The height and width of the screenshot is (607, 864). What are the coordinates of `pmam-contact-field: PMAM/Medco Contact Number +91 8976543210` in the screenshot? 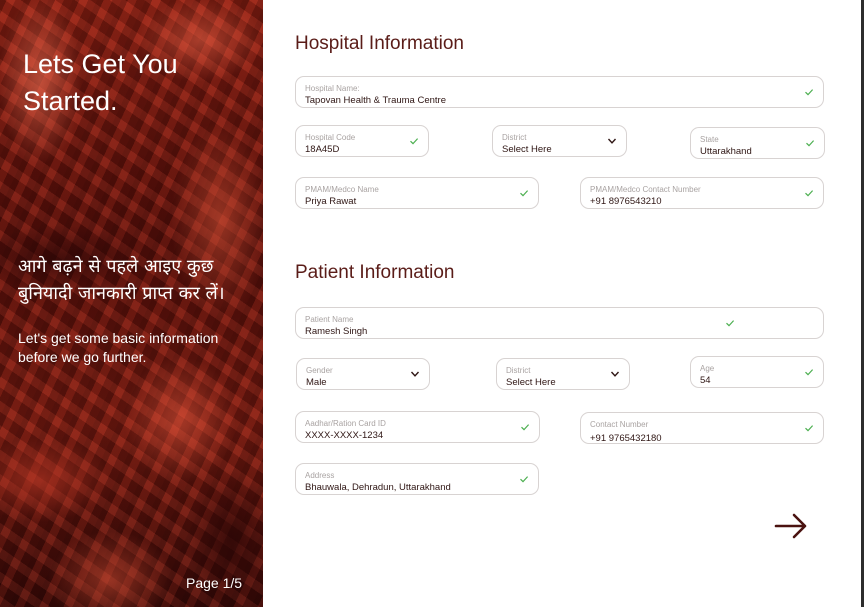 It's located at (702, 193).